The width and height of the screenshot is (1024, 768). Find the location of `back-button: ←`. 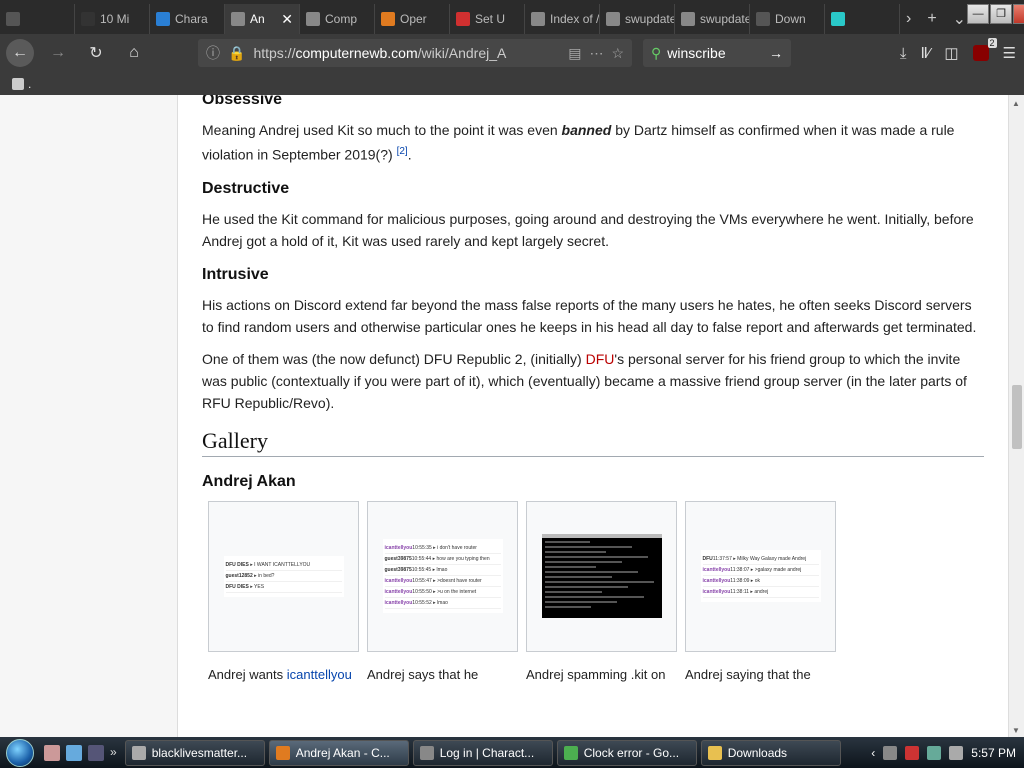

back-button: ← is located at coordinates (20, 53).